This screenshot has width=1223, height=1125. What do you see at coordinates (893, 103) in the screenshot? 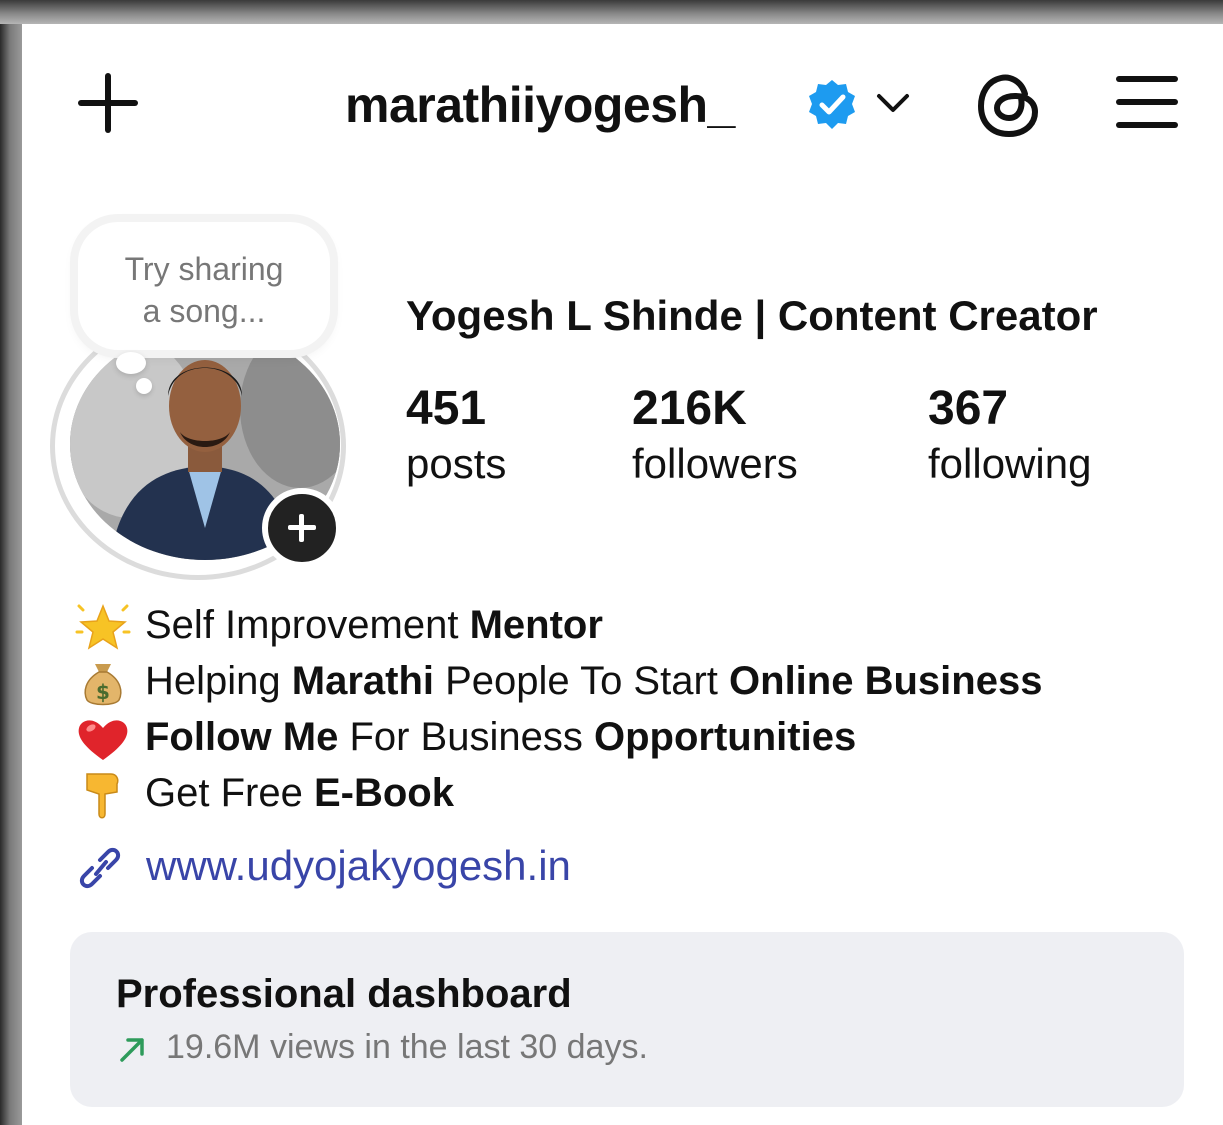
I see `chevron-down-icon` at bounding box center [893, 103].